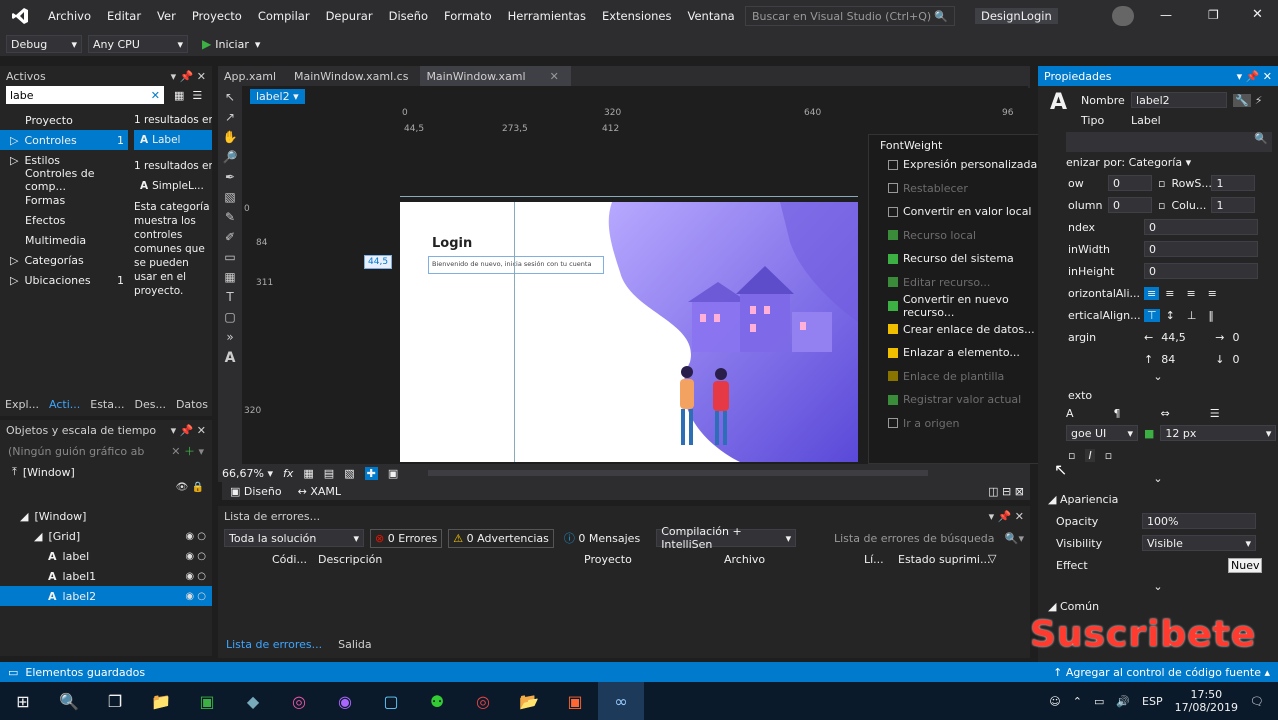  I want to click on margin-top-input: 84, so click(1181, 359).